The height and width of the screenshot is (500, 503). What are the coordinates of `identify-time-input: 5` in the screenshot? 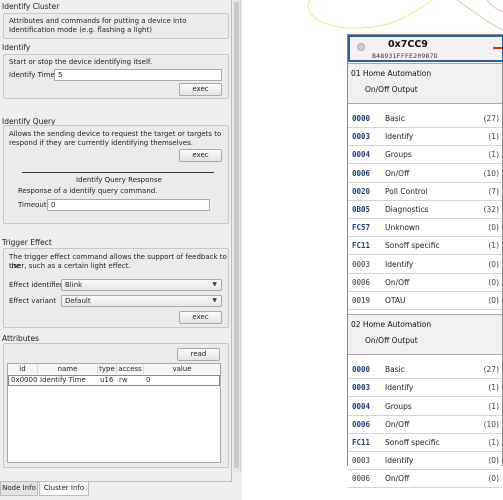 It's located at (138, 75).